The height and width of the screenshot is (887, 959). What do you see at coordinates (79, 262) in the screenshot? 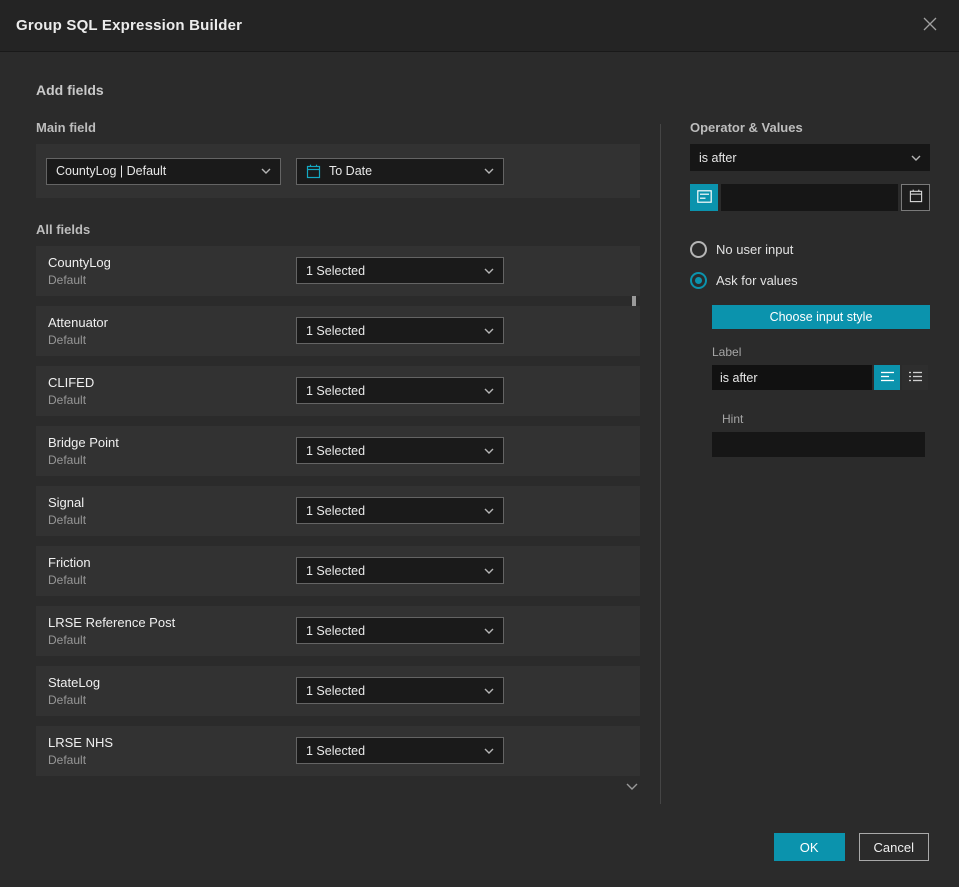
I see `field-name: CountyLog` at bounding box center [79, 262].